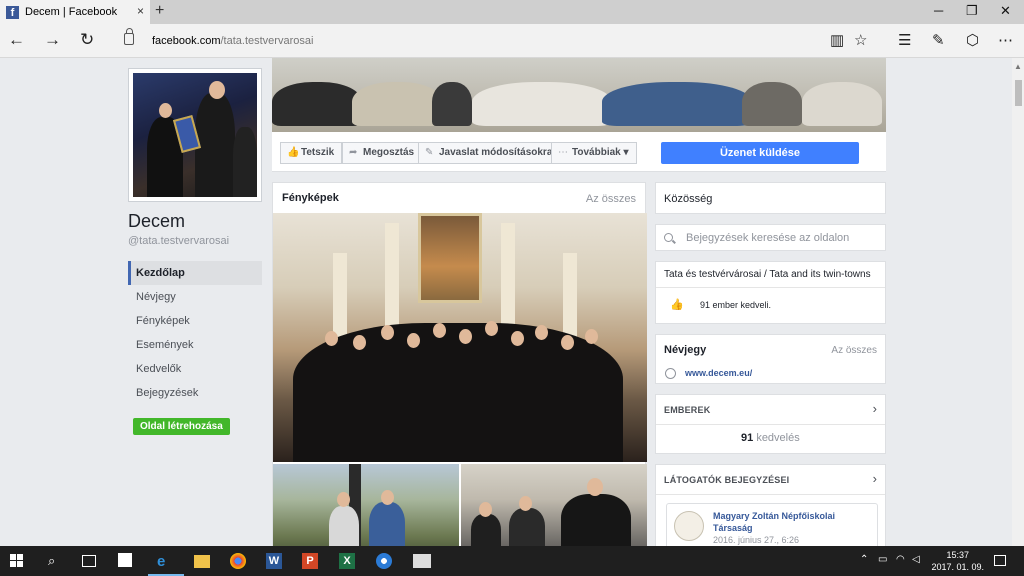 Image resolution: width=1024 pixels, height=576 pixels. I want to click on suggest-edits-button: ✎ Javaslat módosításokra, so click(489, 153).